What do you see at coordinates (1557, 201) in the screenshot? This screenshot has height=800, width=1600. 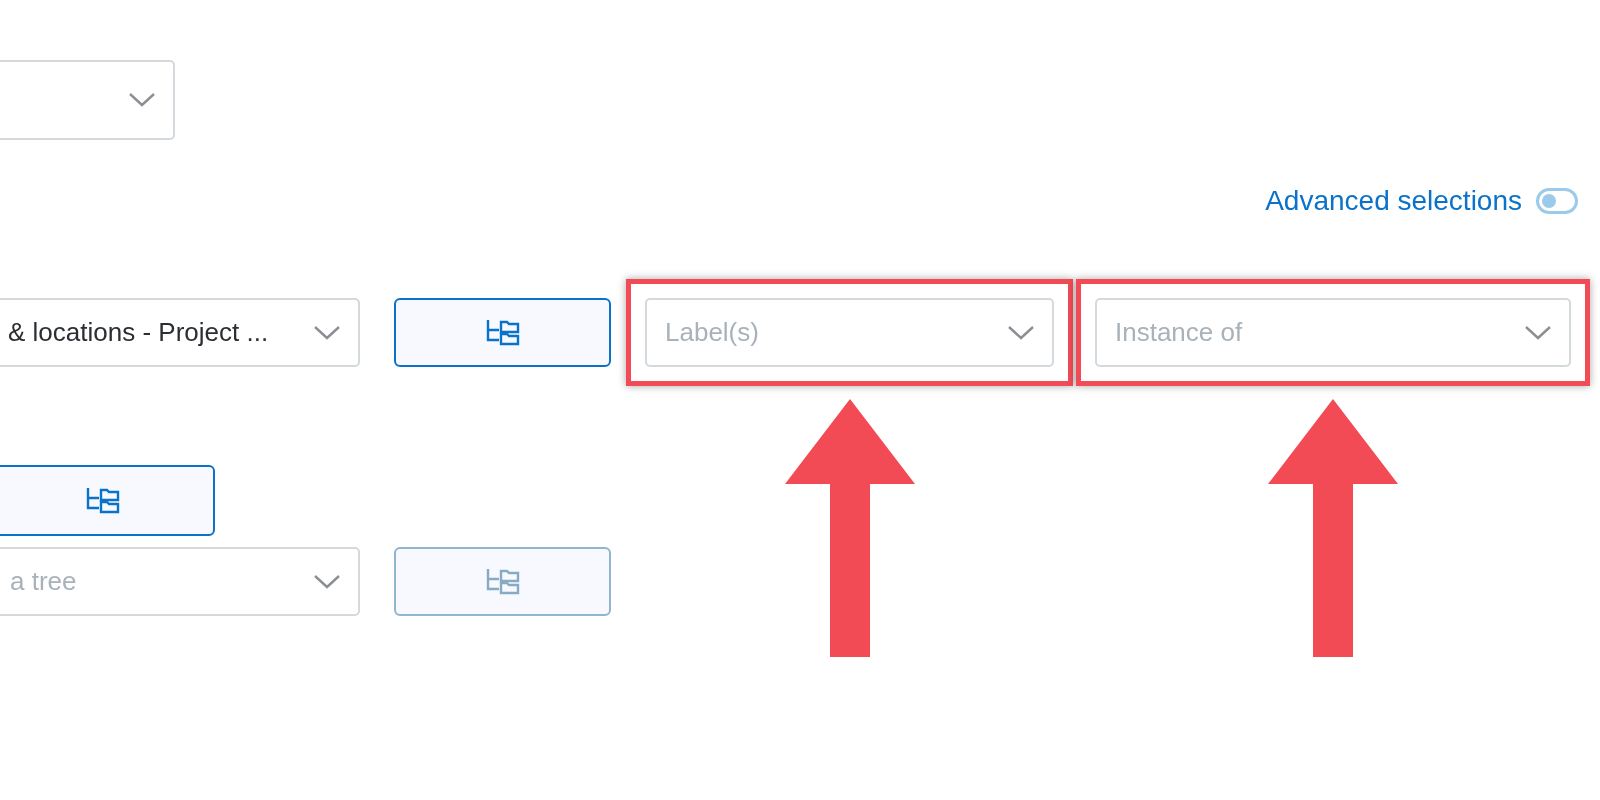 I see `toggle-switch` at bounding box center [1557, 201].